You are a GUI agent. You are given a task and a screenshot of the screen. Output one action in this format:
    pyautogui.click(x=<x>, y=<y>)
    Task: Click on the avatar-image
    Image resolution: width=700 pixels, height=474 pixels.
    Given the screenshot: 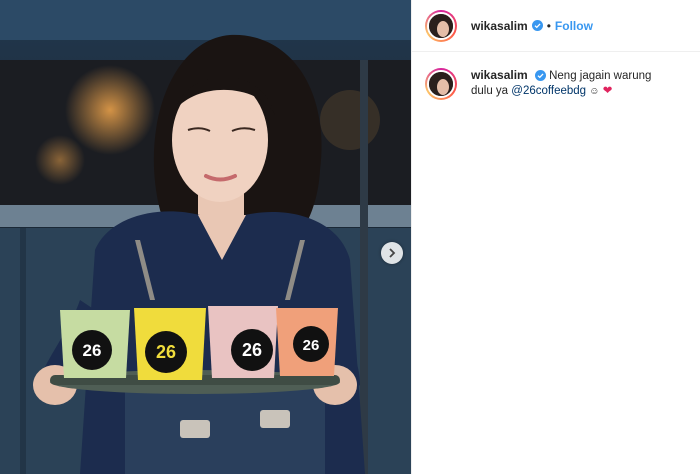 What is the action you would take?
    pyautogui.click(x=441, y=25)
    